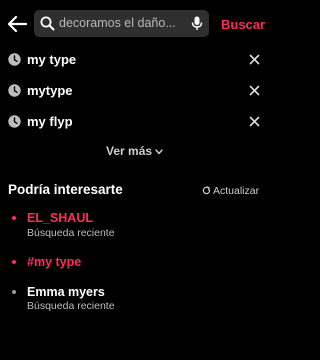  What do you see at coordinates (197, 23) in the screenshot?
I see `microphone-icon` at bounding box center [197, 23].